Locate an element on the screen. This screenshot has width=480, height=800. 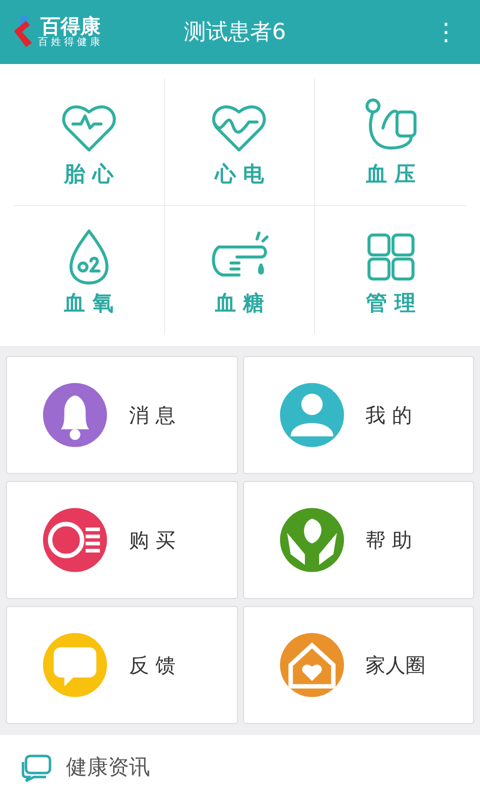
screen-title: 测试患者6 is located at coordinates (235, 32).